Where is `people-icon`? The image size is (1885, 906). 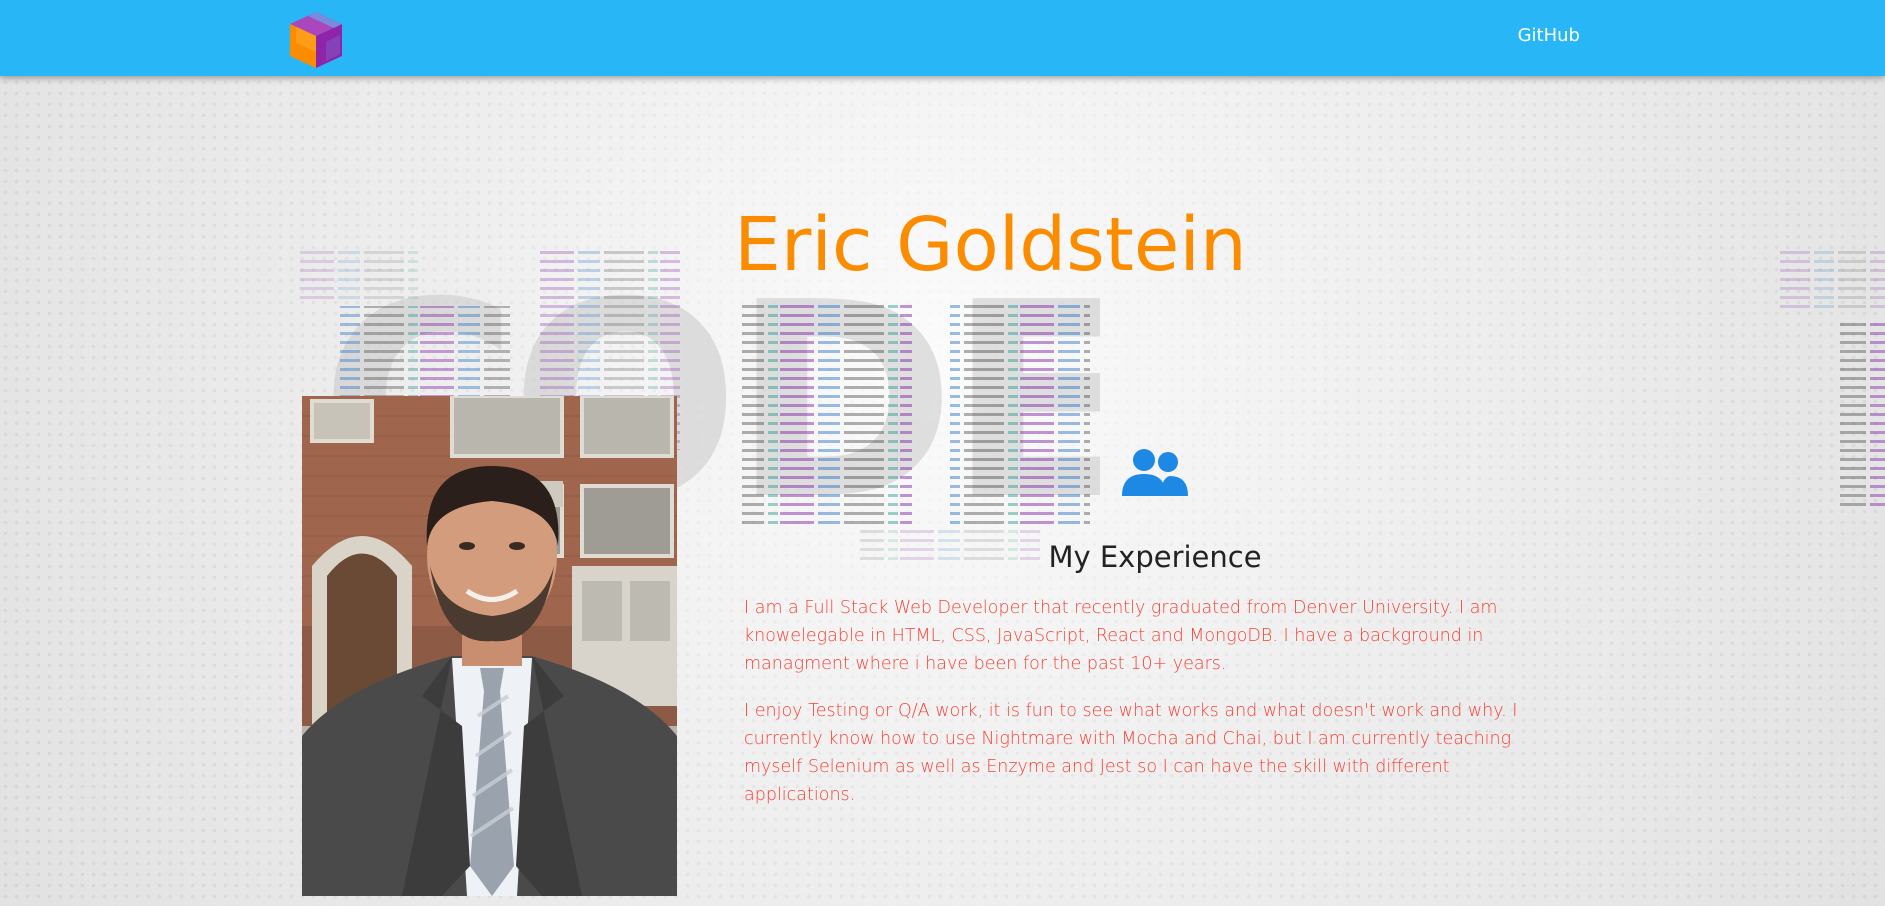
people-icon is located at coordinates (1155, 472).